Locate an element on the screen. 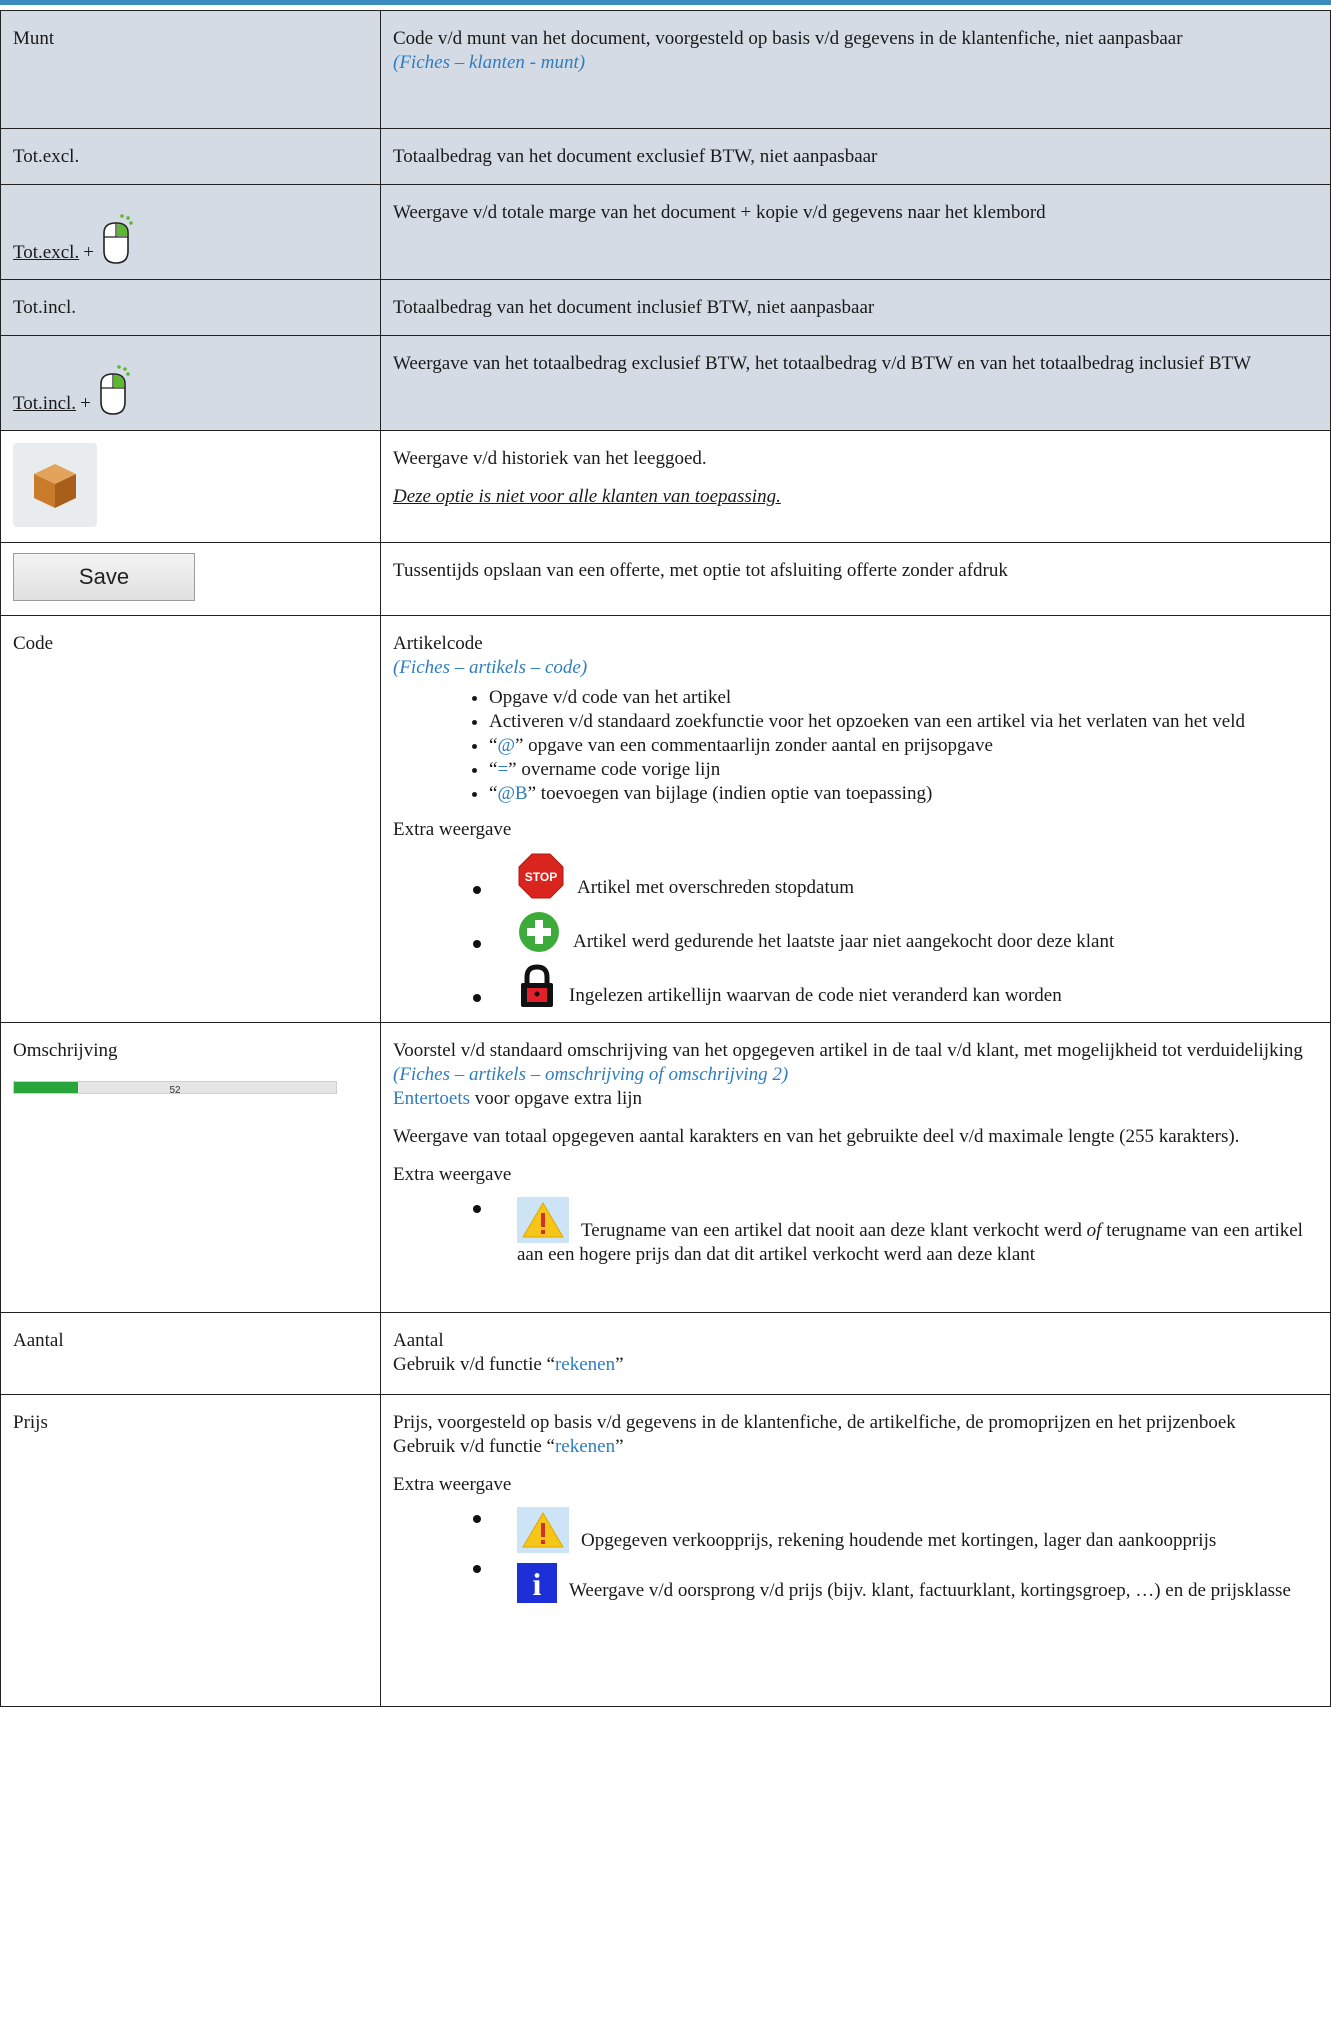  field-label is located at coordinates (190, 486).